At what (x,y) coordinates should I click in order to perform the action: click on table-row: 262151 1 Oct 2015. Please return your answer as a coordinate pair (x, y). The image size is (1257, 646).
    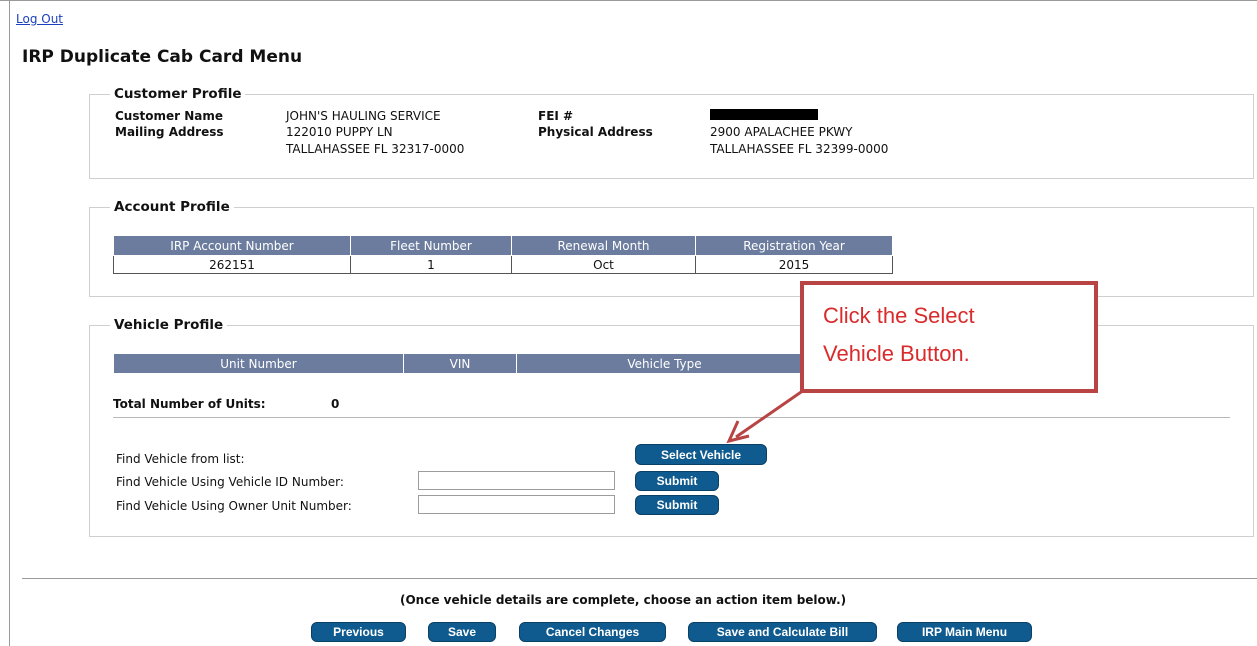
    Looking at the image, I should click on (503, 264).